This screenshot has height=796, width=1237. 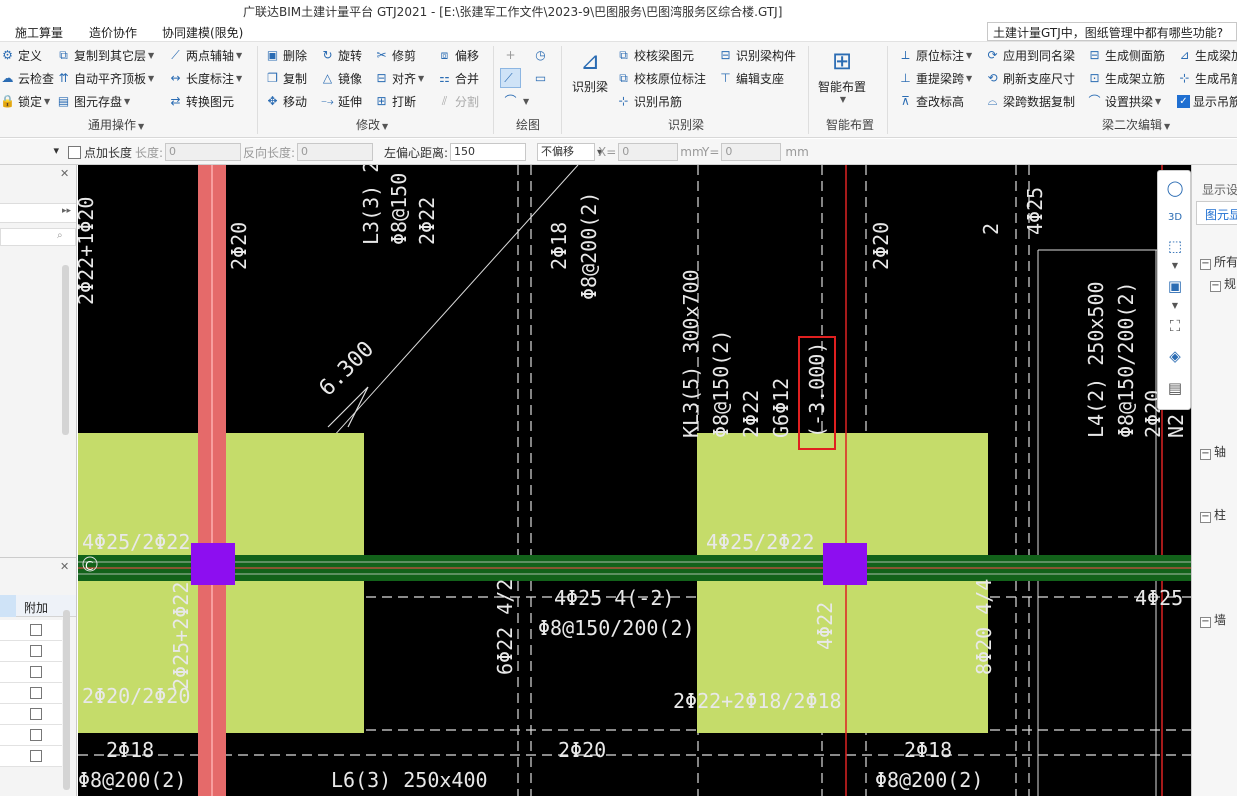 What do you see at coordinates (395, 55) in the screenshot?
I see `trim-button: ✂ 修剪` at bounding box center [395, 55].